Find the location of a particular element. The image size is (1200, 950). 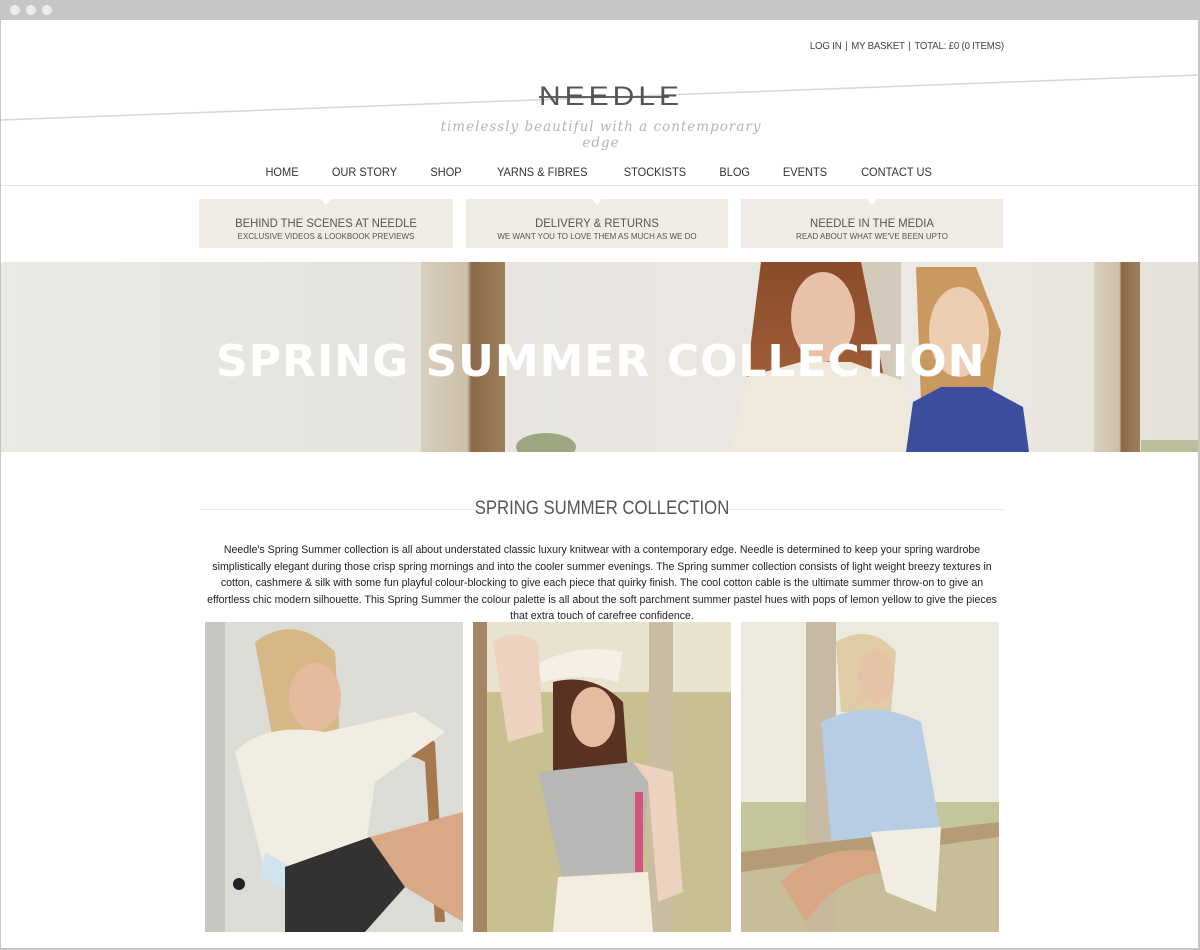

promo-title: BEHIND THE SCENES AT NEEDLE is located at coordinates (326, 223).